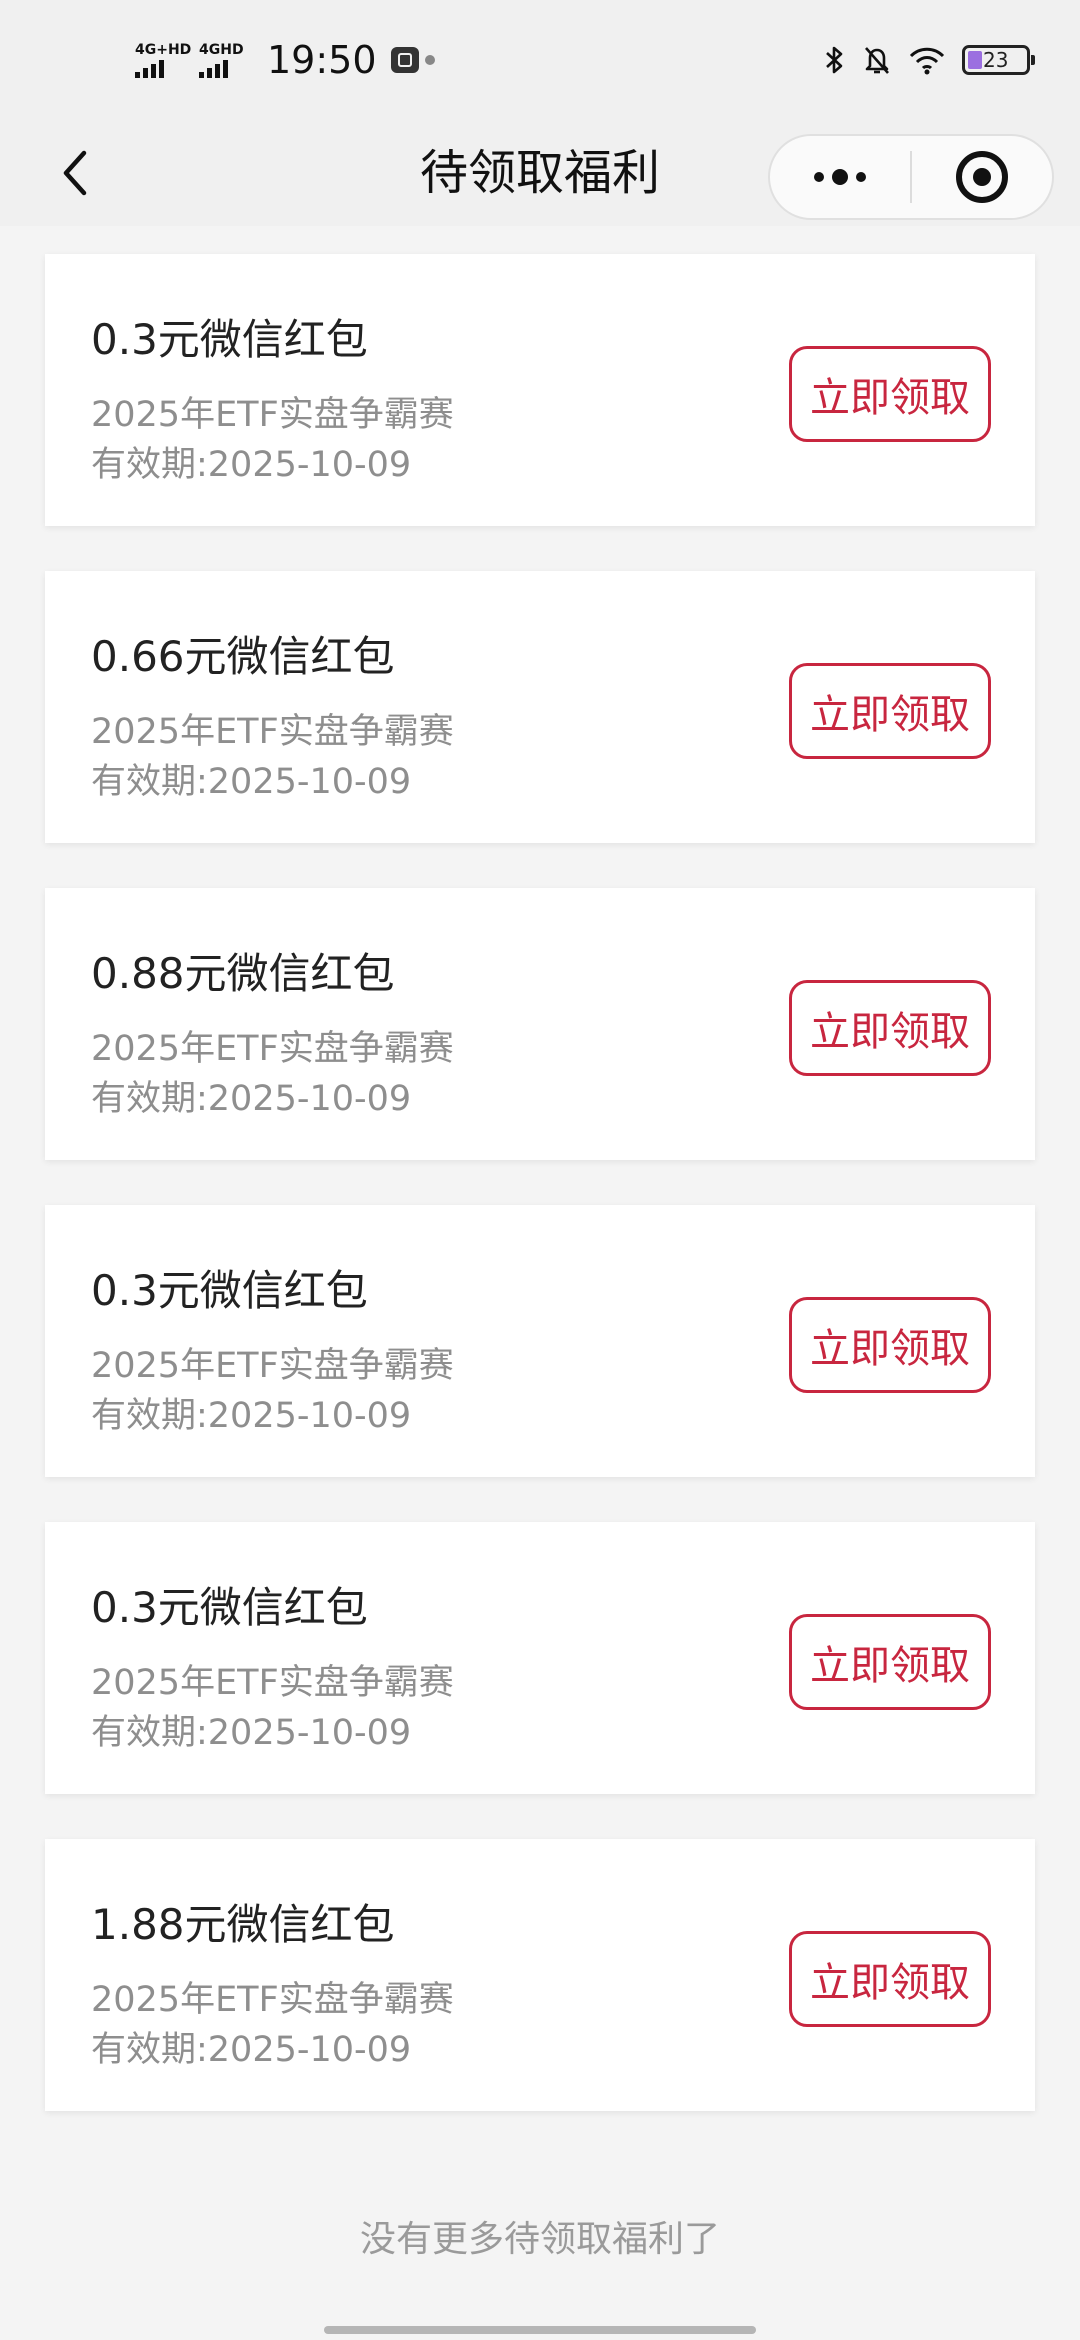 The image size is (1080, 2340). Describe the element at coordinates (404, 60) in the screenshot. I see `app-notification-icon` at that location.